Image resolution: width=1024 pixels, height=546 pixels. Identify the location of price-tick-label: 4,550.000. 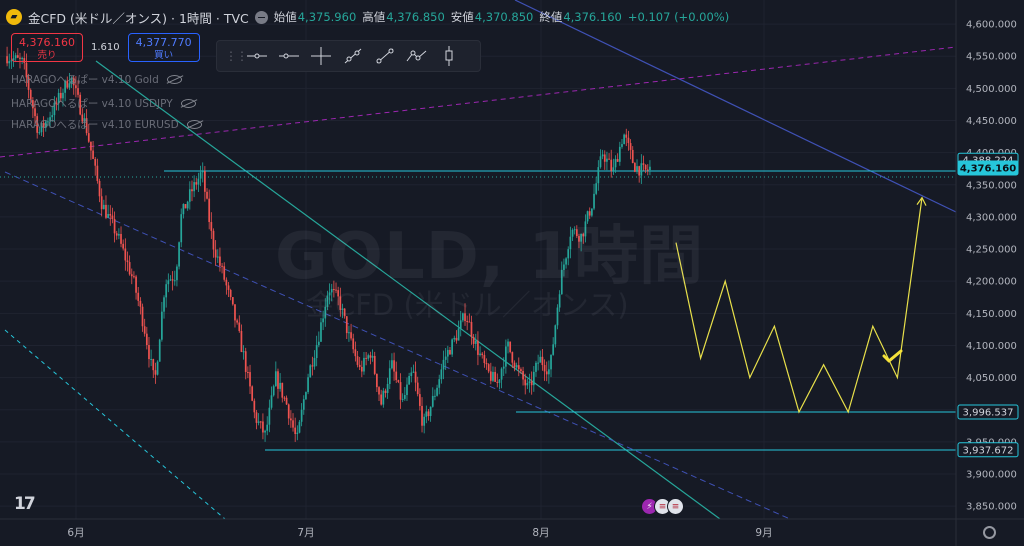
(991, 57).